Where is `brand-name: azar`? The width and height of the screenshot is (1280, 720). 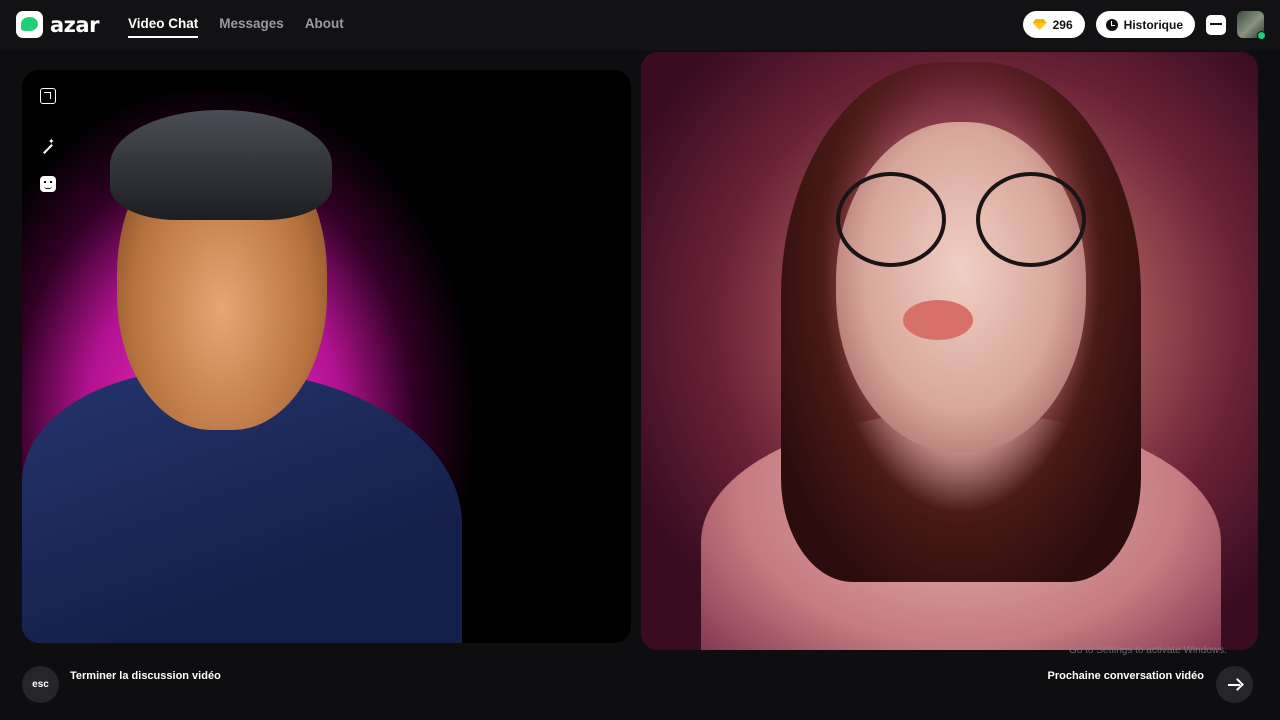 brand-name: azar is located at coordinates (74, 24).